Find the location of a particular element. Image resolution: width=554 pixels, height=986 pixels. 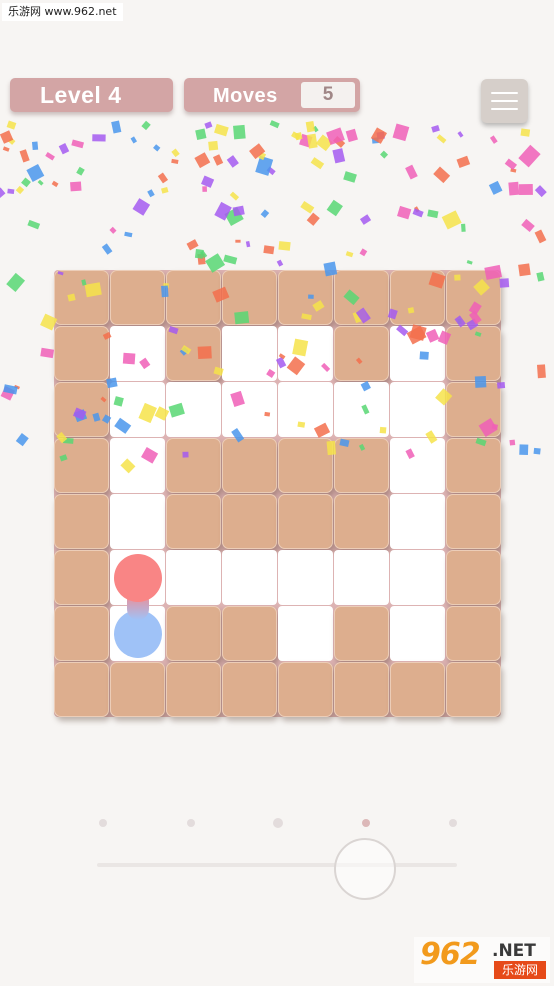

level-dot is located at coordinates (278, 823).